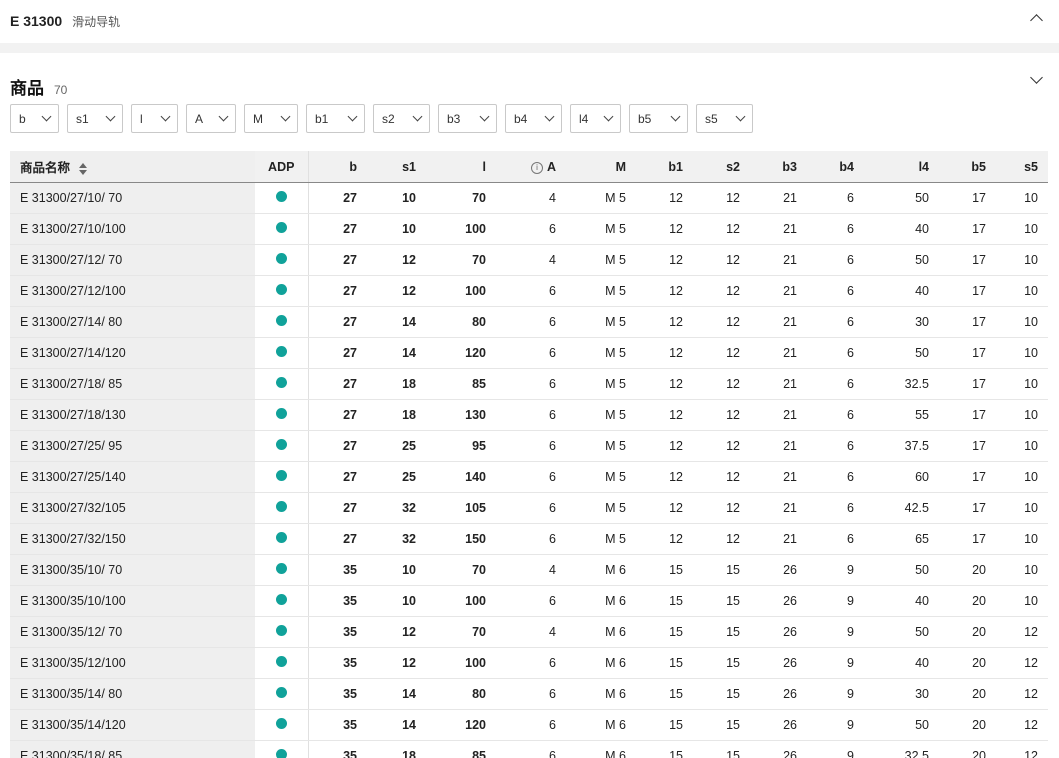 This screenshot has width=1059, height=758. Describe the element at coordinates (211, 118) in the screenshot. I see `filter-dropdown-A: A` at that location.